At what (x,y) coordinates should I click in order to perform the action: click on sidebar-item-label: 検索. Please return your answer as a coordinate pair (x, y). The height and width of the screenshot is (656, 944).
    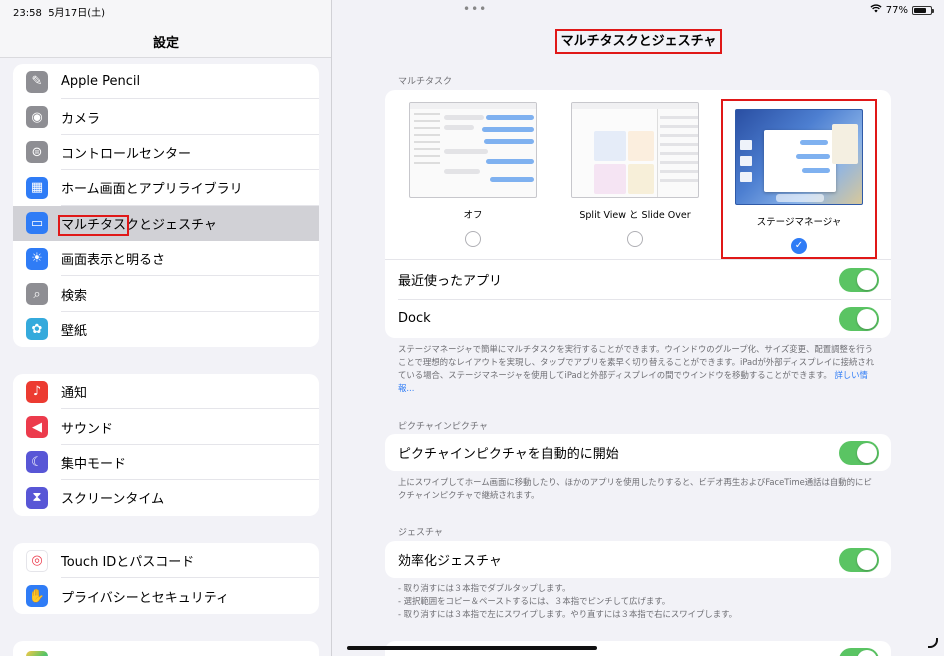
    Looking at the image, I should click on (74, 296).